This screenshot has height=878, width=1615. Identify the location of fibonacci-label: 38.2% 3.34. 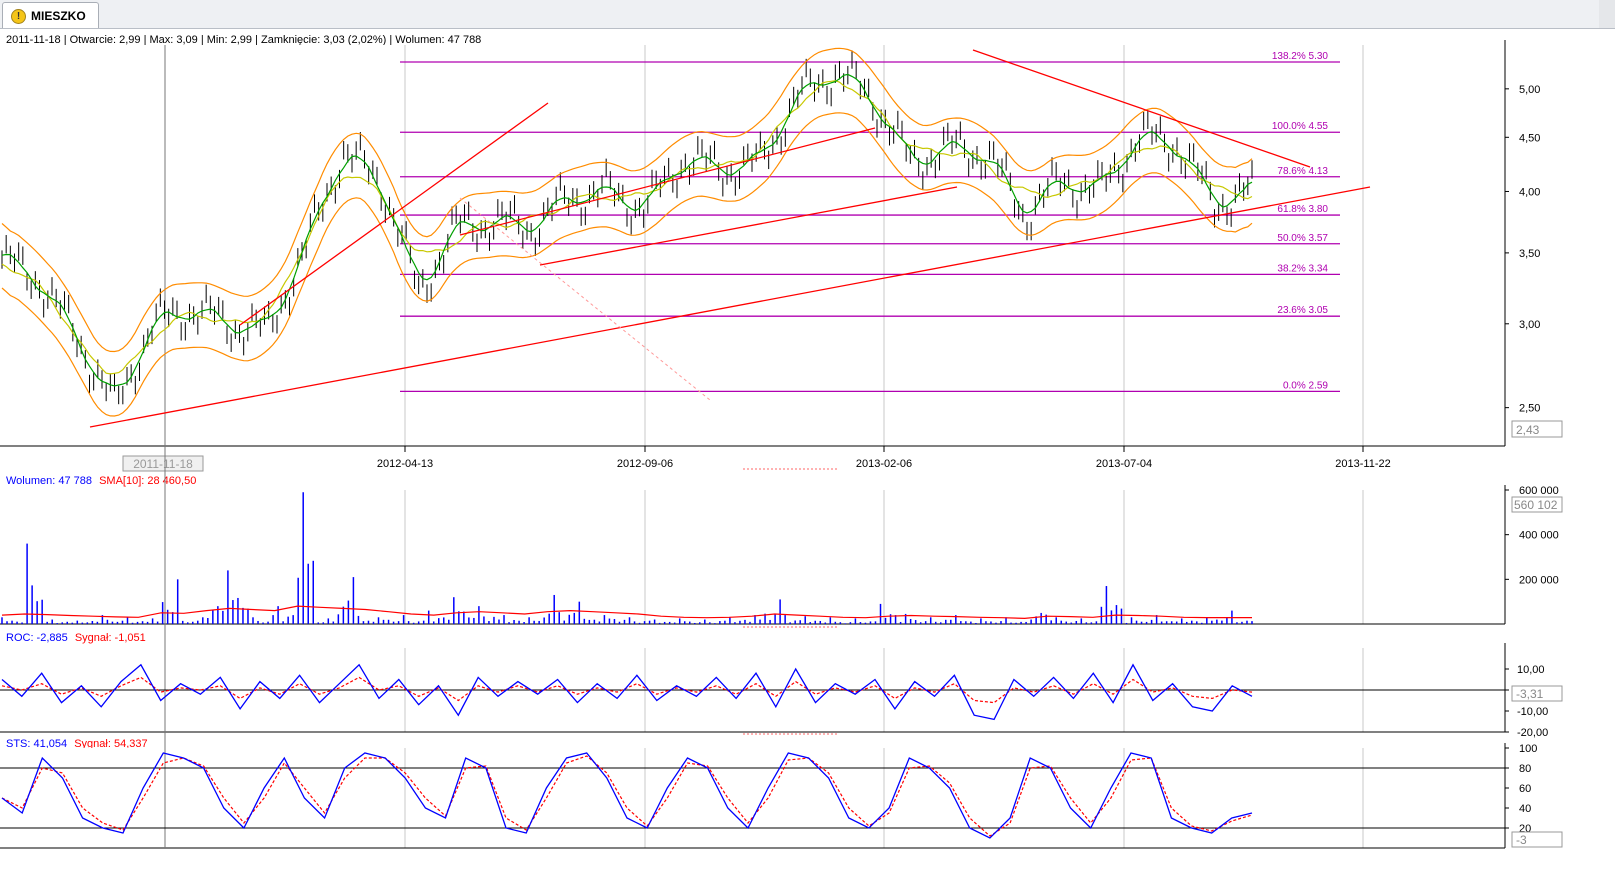
(1302, 268).